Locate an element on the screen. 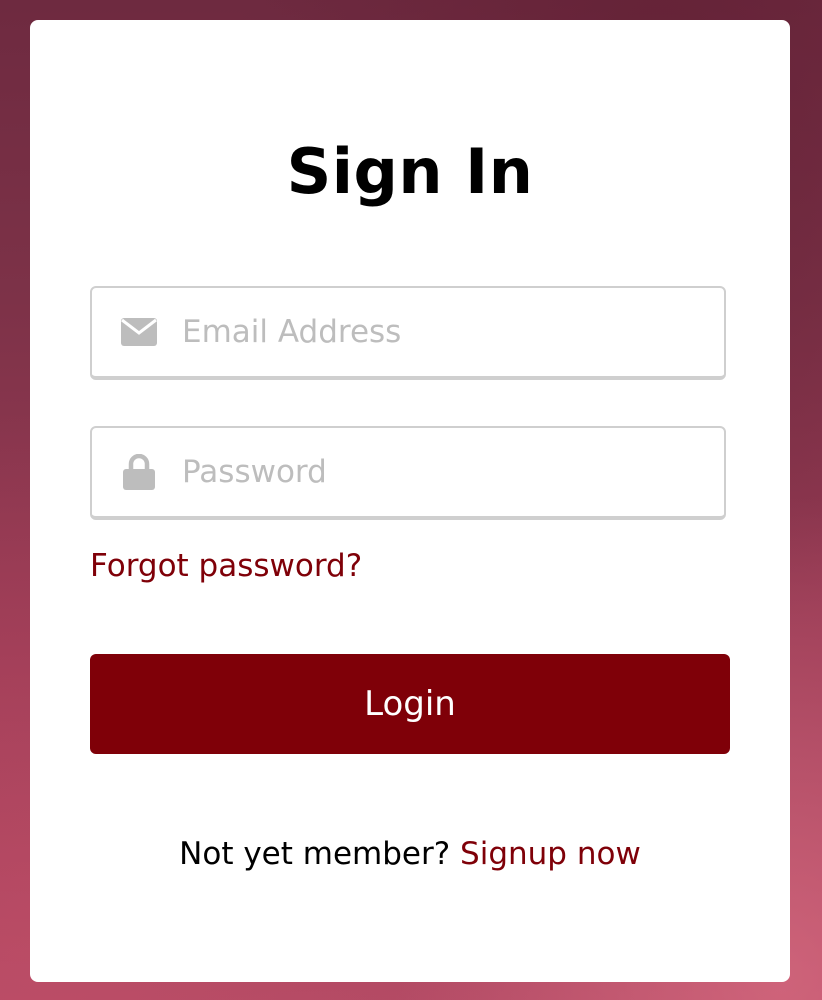 This screenshot has height=1000, width=822. envelope-icon is located at coordinates (139, 332).